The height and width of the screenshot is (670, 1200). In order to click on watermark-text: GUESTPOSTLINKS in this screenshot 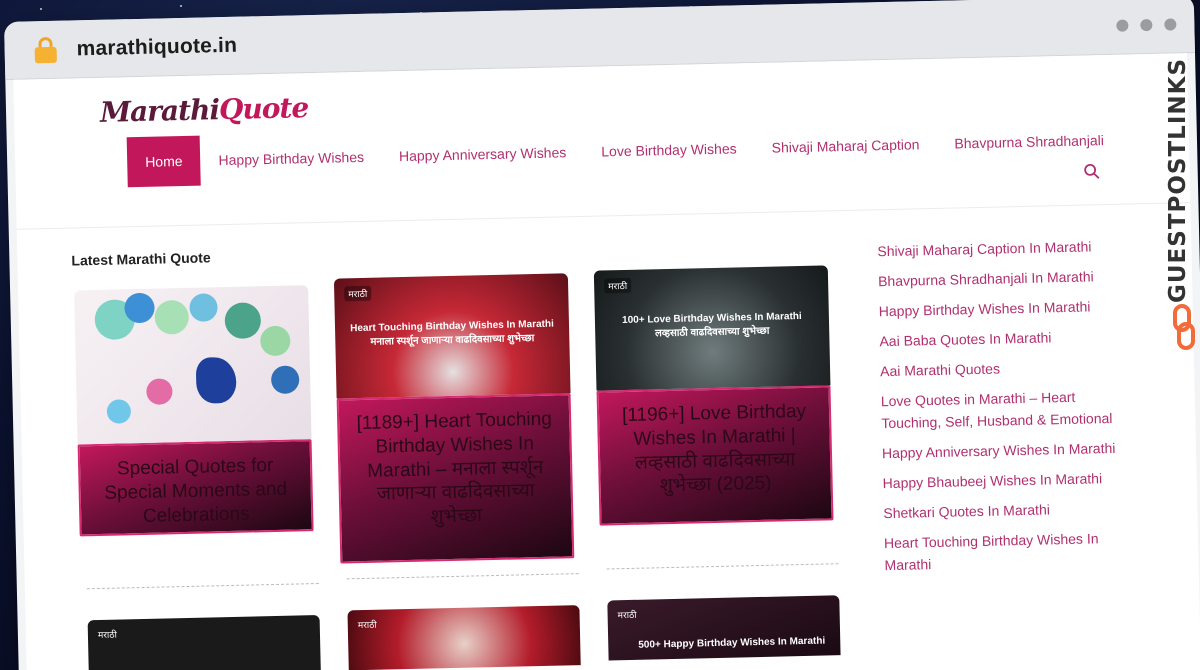, I will do `click(1178, 180)`.